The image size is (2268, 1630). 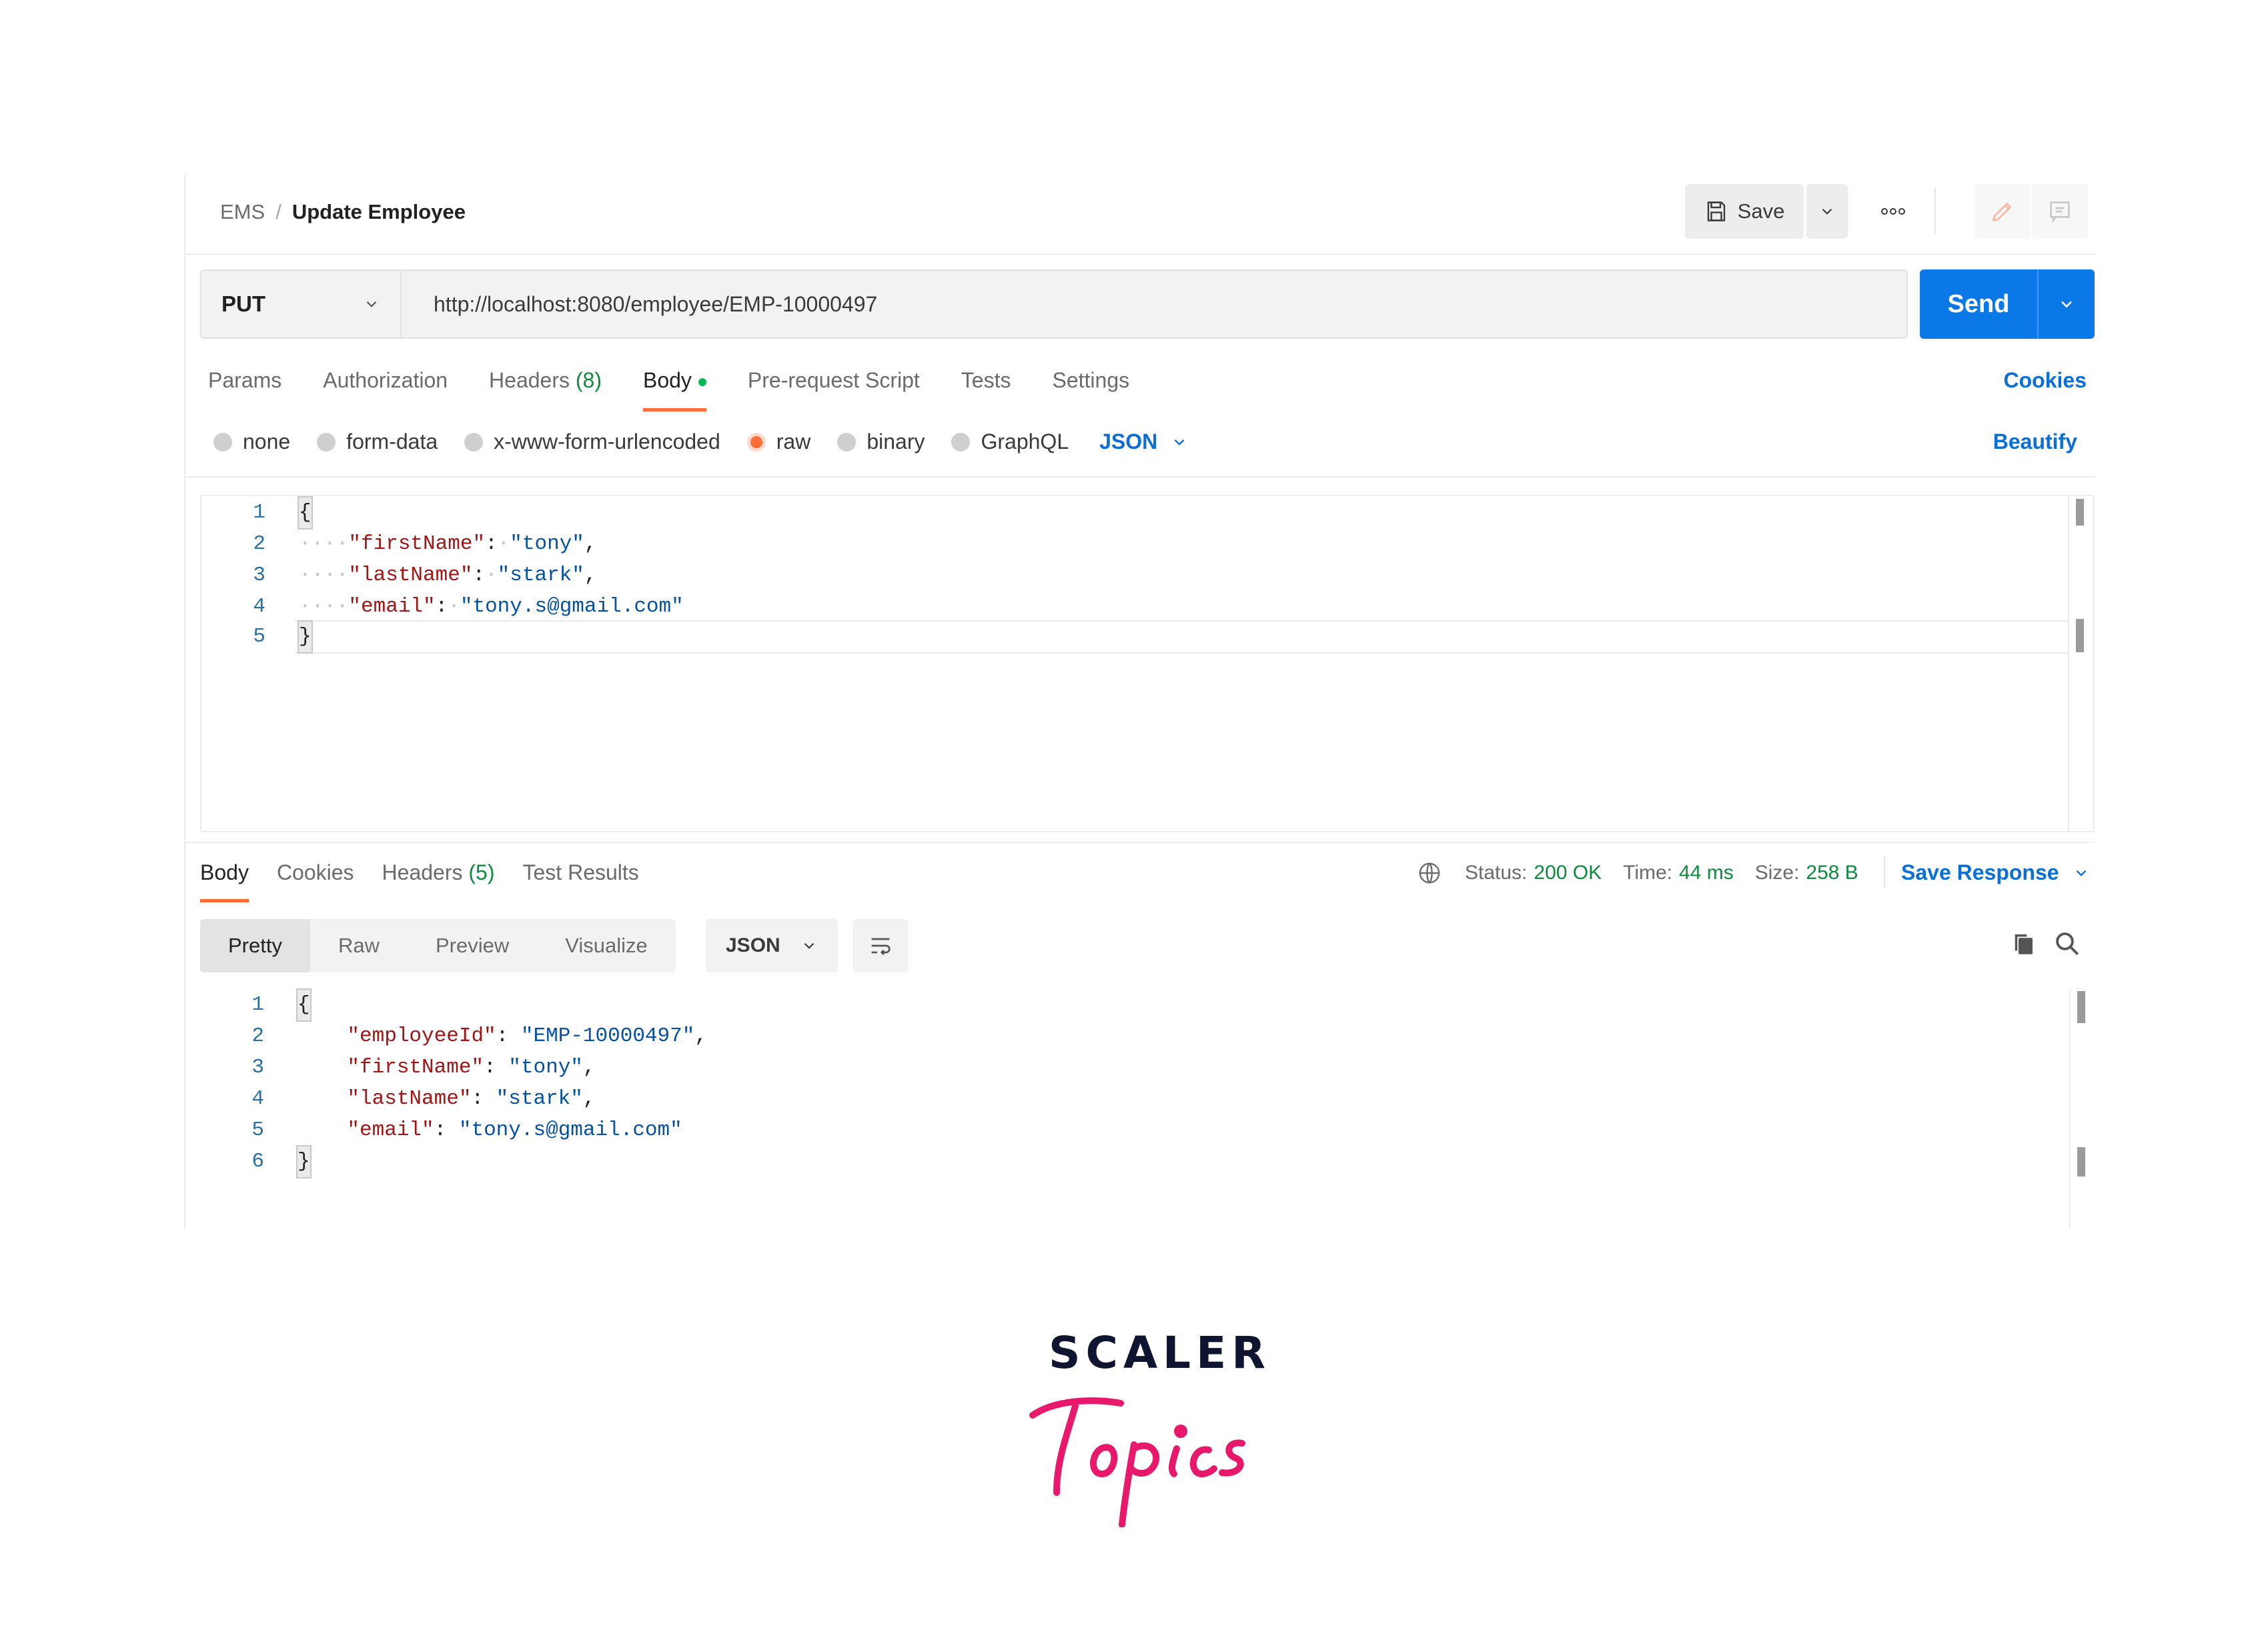 I want to click on search-icon, so click(x=2067, y=944).